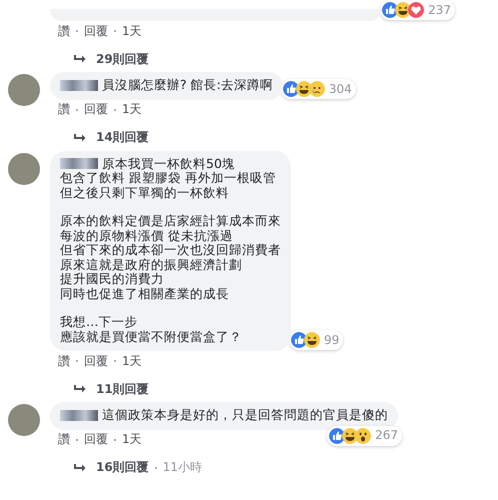 The width and height of the screenshot is (498, 500). I want to click on comment-text: 每波的原物料漲價 從未抗漲過, so click(147, 235).